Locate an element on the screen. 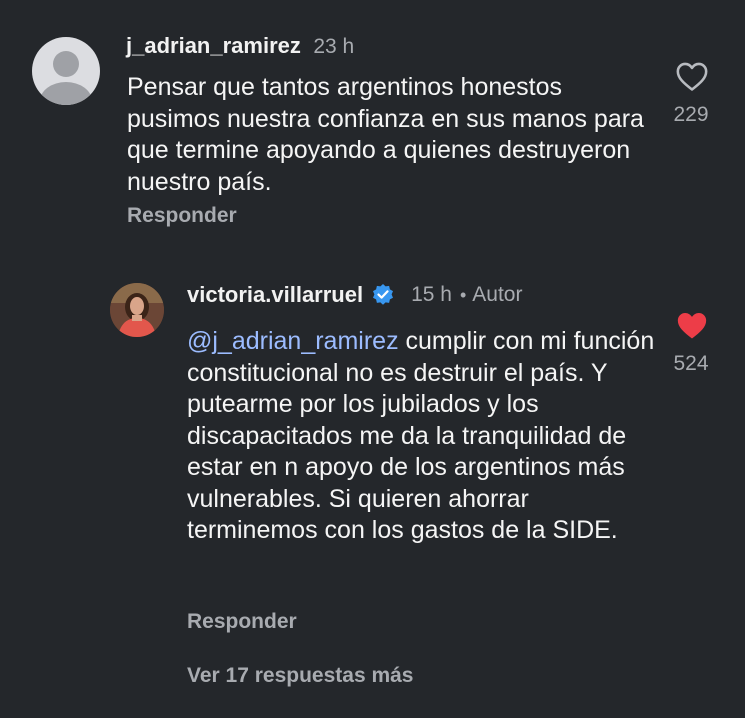  reply-button-2: Responder is located at coordinates (242, 622).